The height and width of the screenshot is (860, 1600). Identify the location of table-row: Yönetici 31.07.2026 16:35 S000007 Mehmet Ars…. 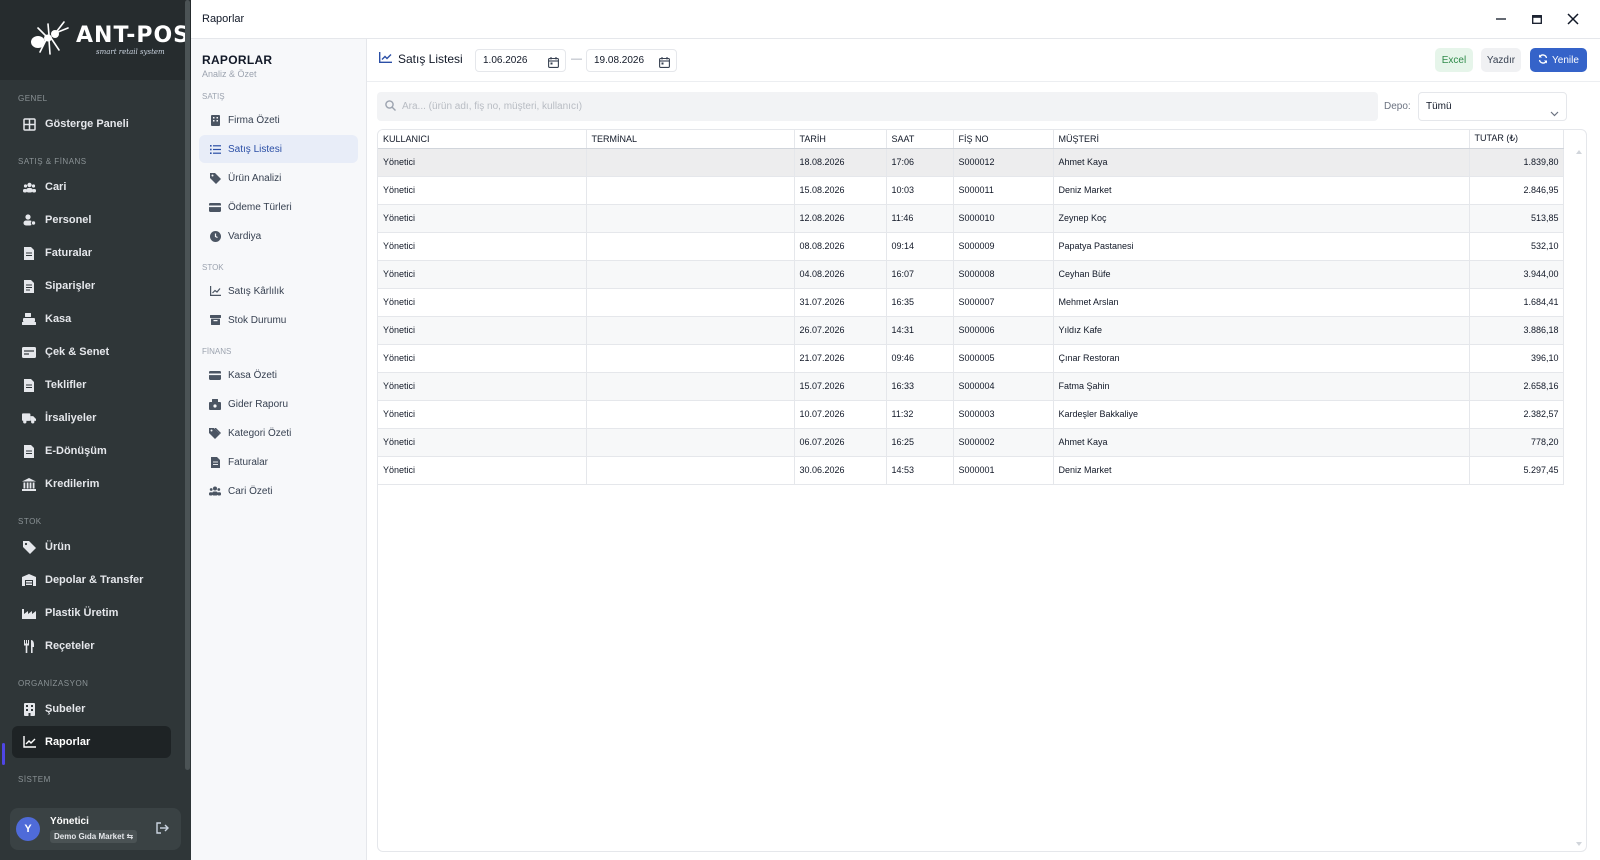
(971, 302).